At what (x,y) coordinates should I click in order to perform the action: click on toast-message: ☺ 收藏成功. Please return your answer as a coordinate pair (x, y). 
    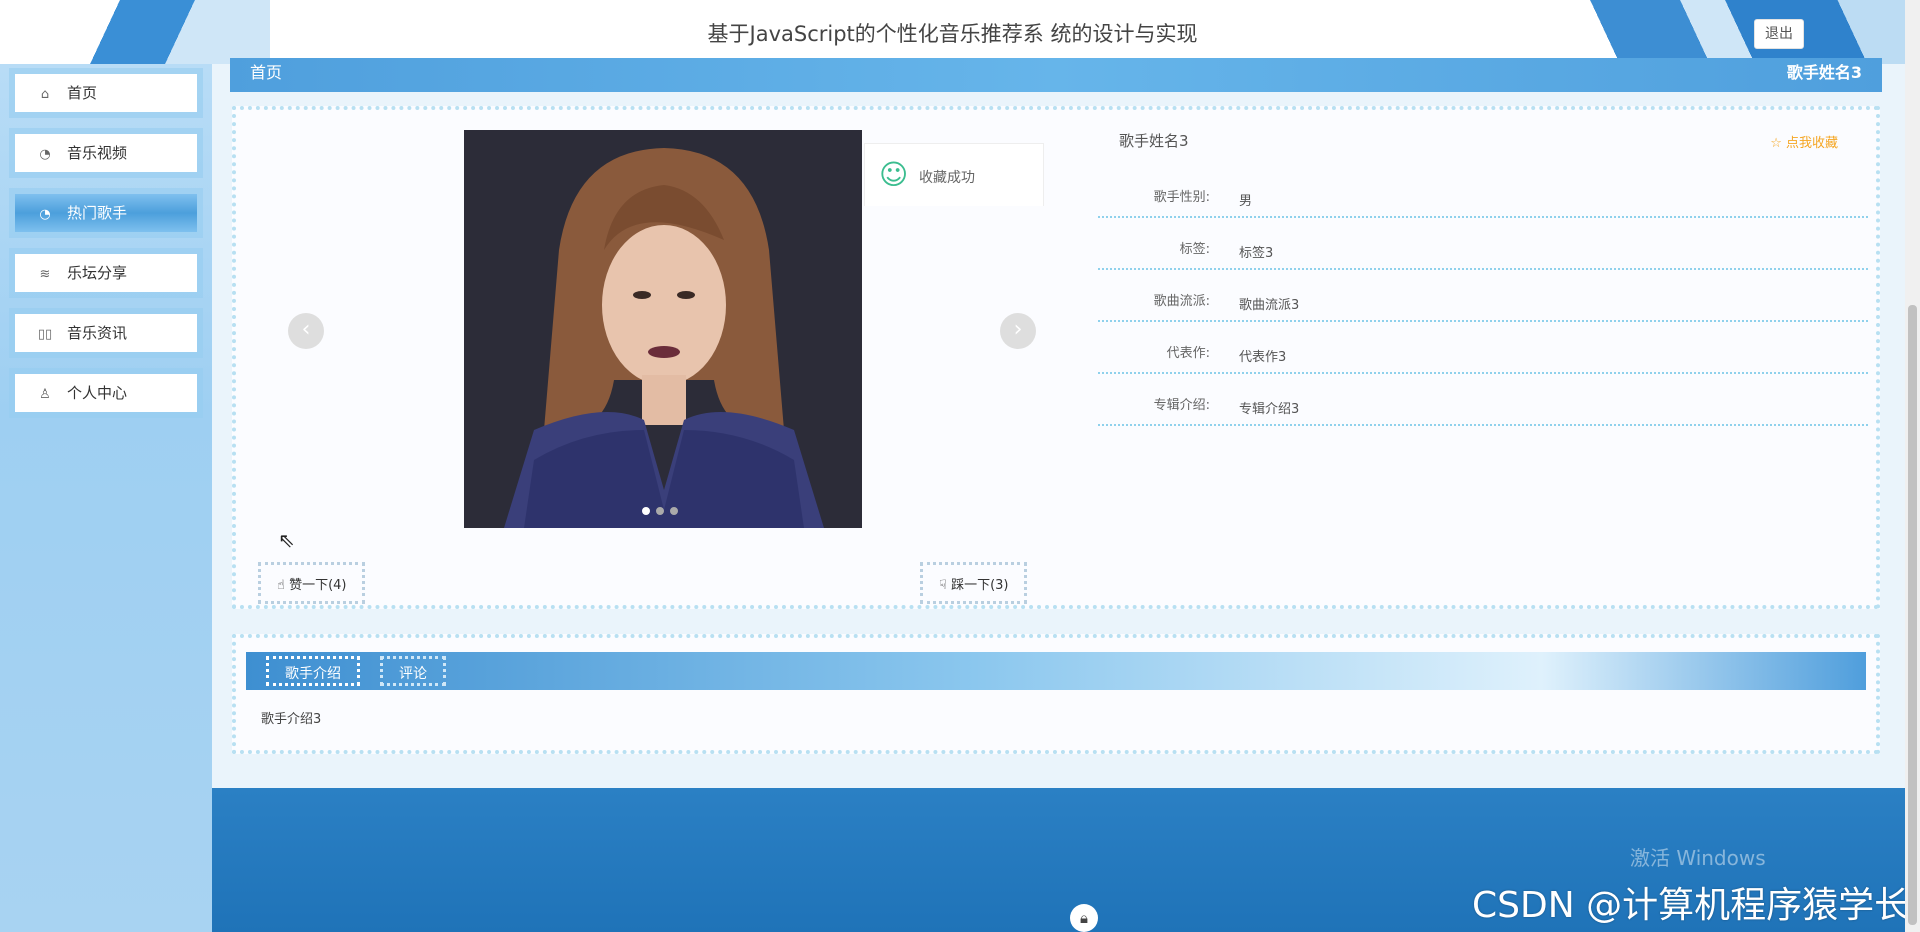
    Looking at the image, I should click on (954, 174).